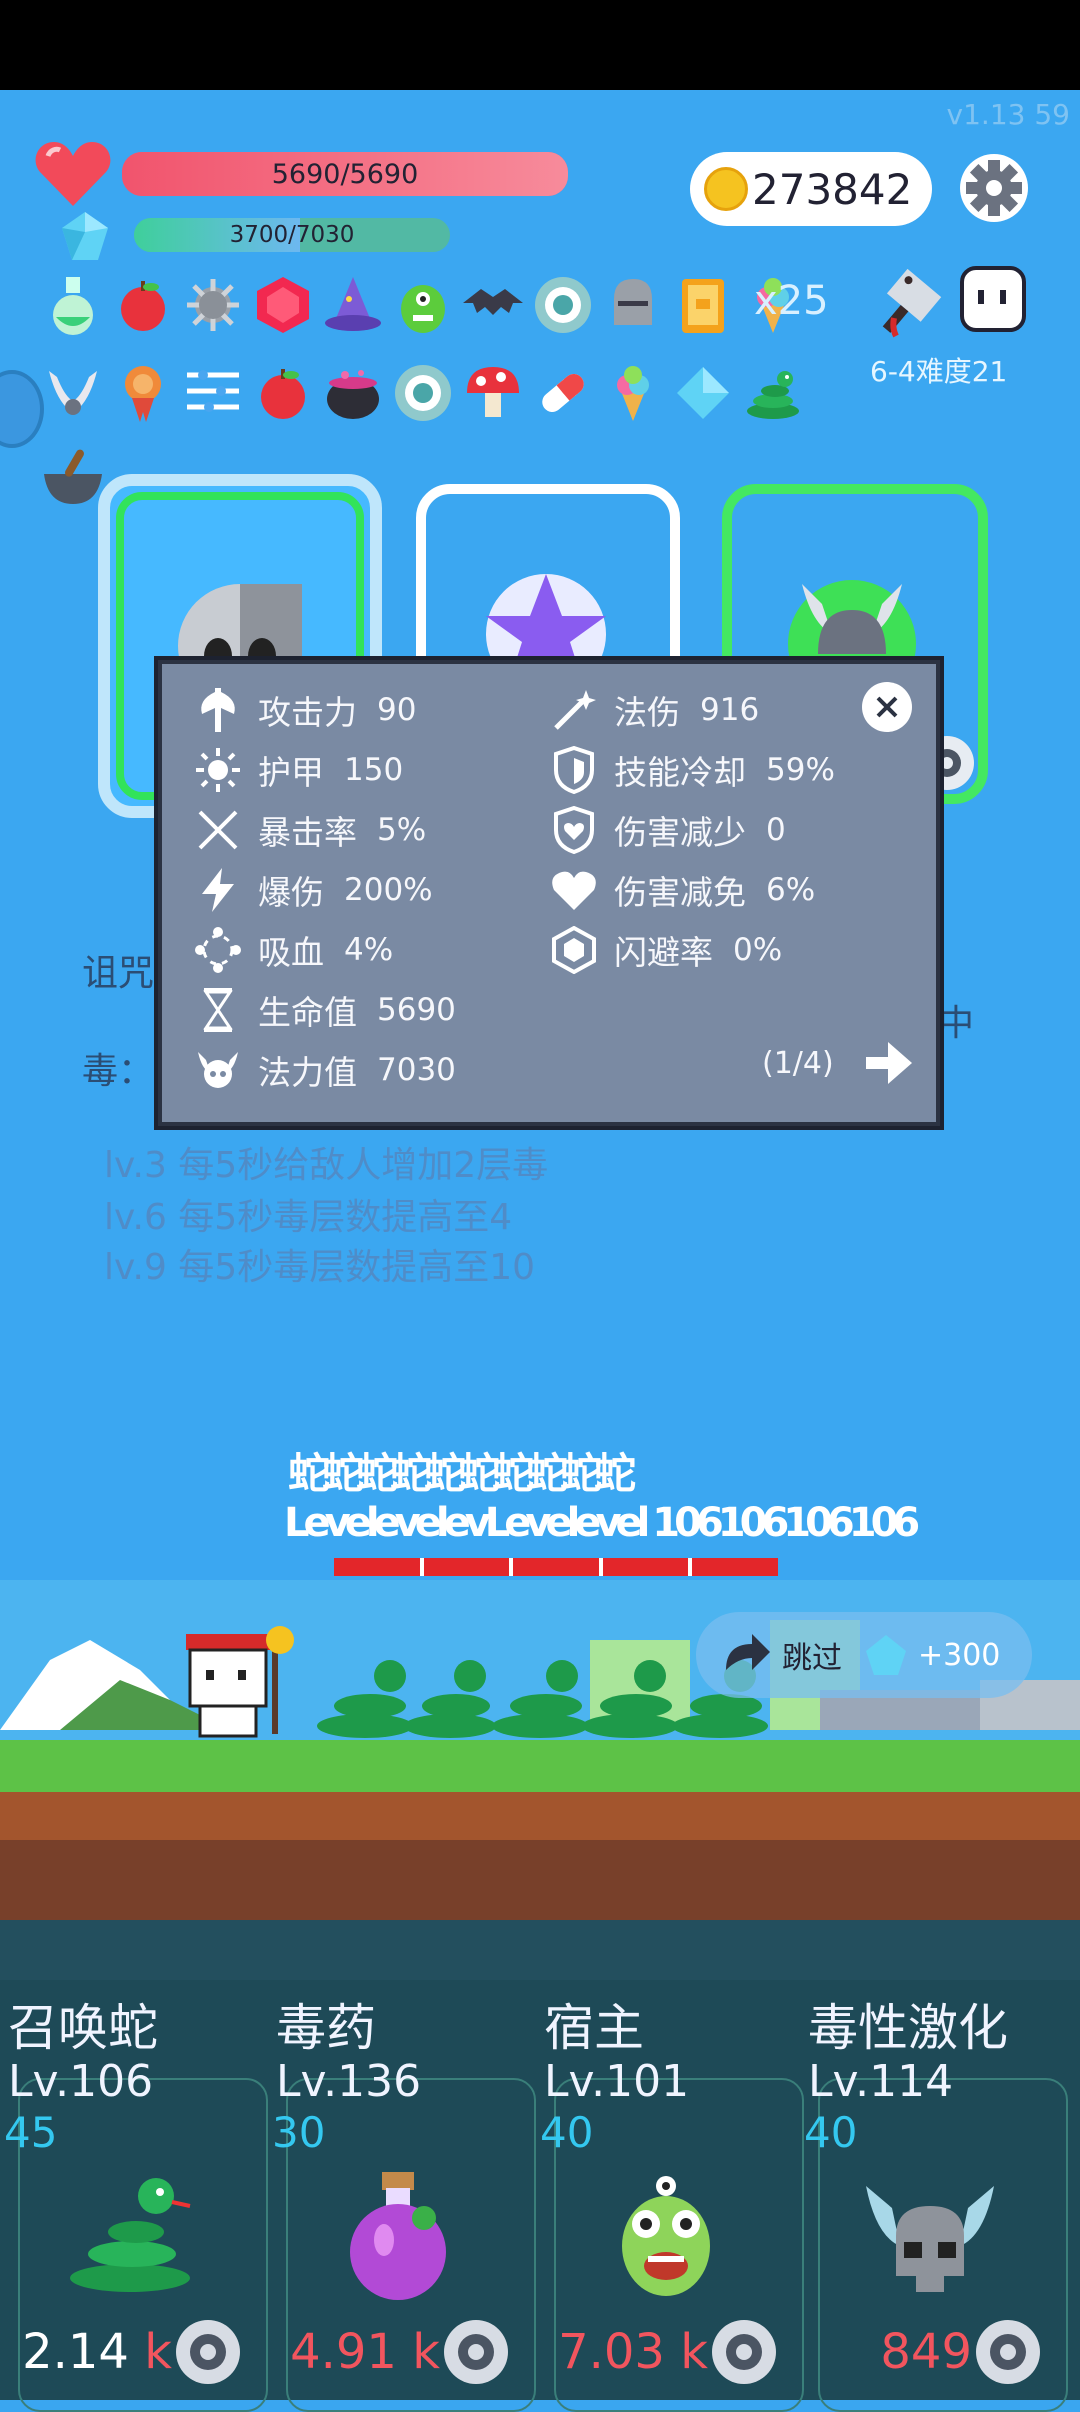  Describe the element at coordinates (292, 235) in the screenshot. I see `mana-bar: 3700/7030` at that location.